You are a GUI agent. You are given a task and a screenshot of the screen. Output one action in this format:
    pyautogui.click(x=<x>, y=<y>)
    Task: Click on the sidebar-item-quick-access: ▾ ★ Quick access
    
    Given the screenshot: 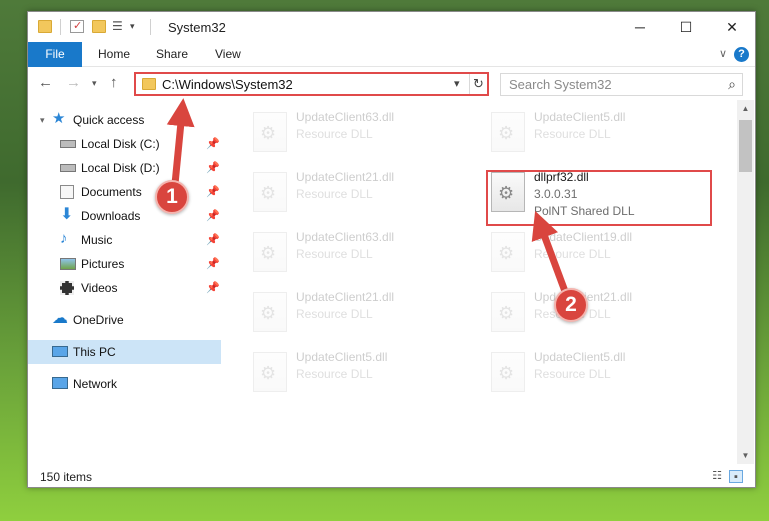 What is the action you would take?
    pyautogui.click(x=124, y=120)
    